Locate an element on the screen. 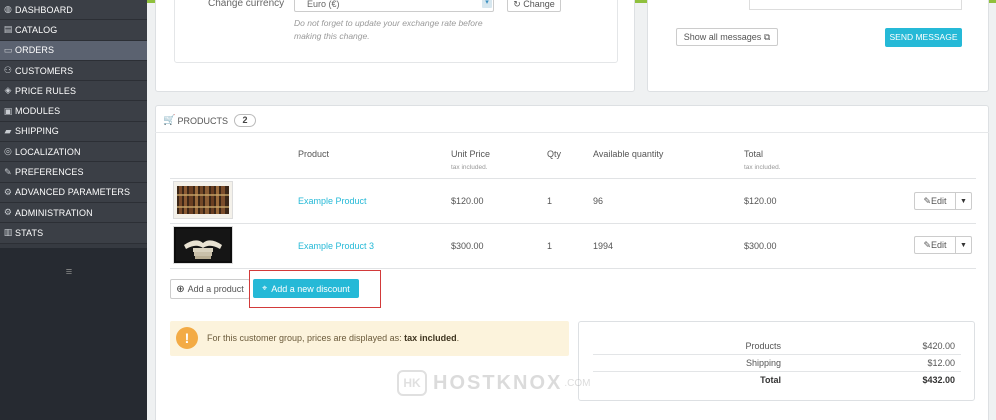 This screenshot has width=996, height=420. unit-price: $120.00 is located at coordinates (467, 201).